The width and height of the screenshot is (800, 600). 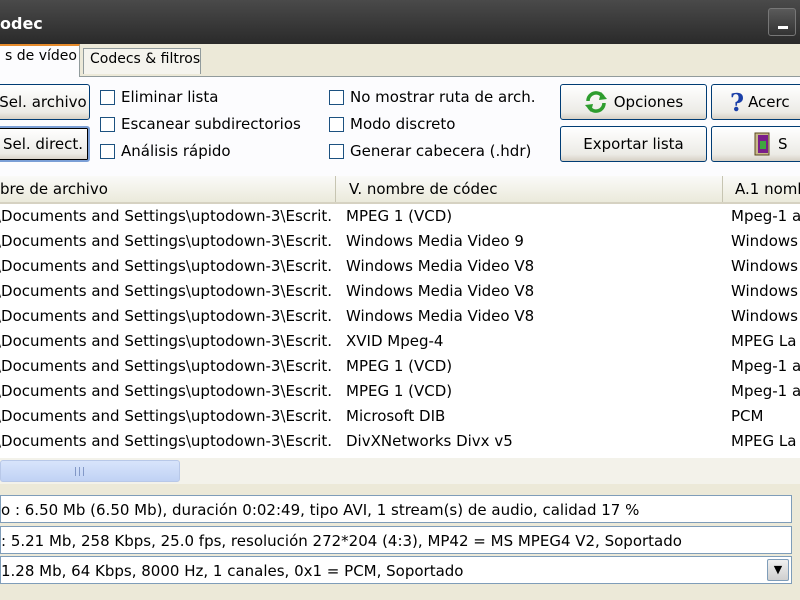 What do you see at coordinates (400, 22) in the screenshot?
I see `title-bar: odec` at bounding box center [400, 22].